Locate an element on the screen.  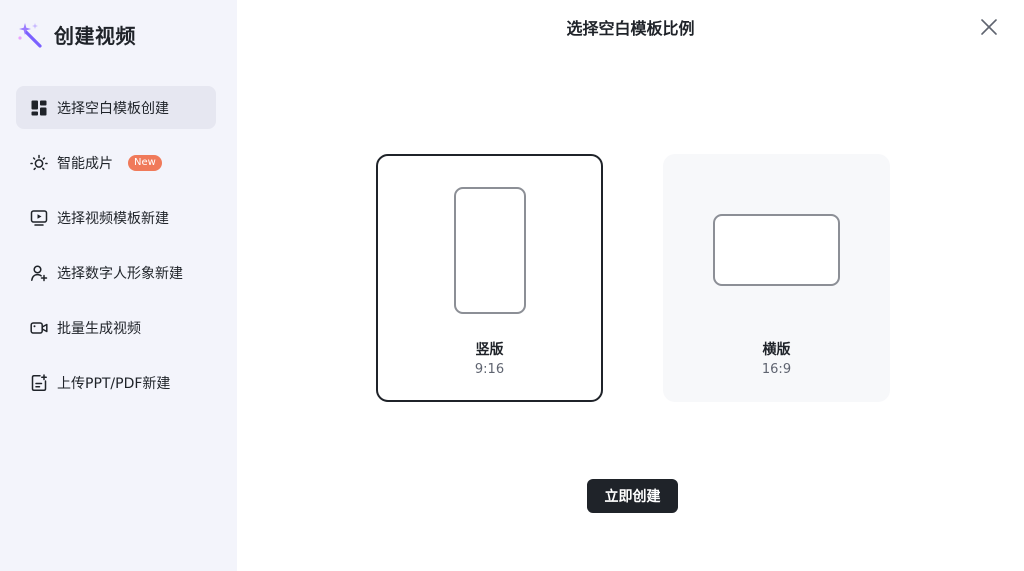
option-portrait-card: 竖版 9:16 is located at coordinates (489, 278).